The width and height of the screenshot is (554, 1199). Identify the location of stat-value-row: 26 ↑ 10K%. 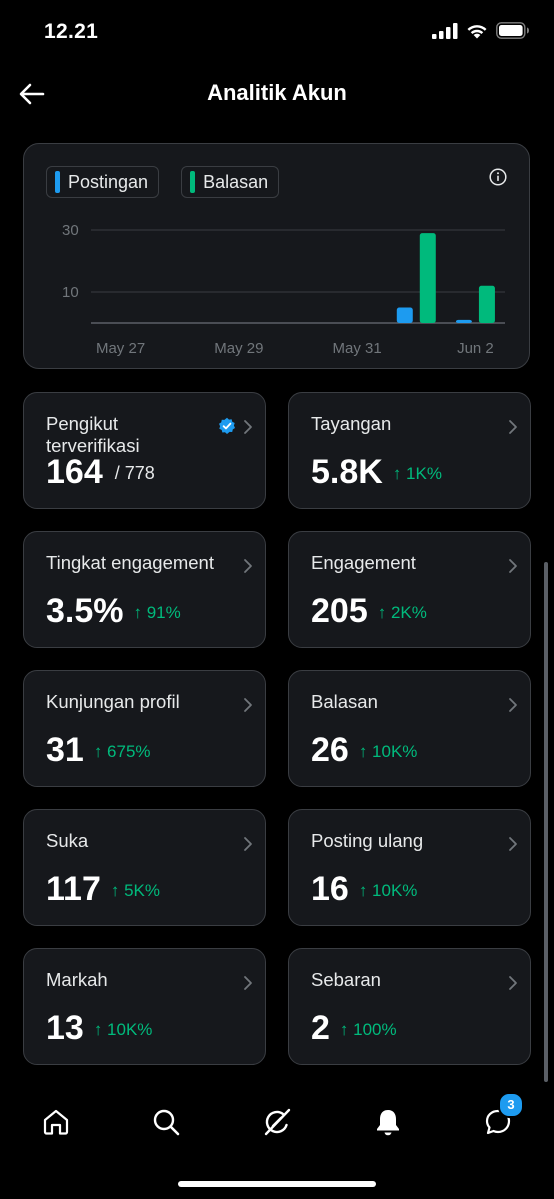
(364, 750).